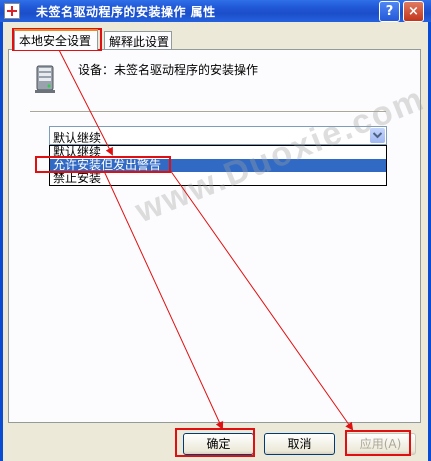 The height and width of the screenshot is (461, 431). Describe the element at coordinates (85, 101) in the screenshot. I see `annotation-arrow-to-option` at that location.